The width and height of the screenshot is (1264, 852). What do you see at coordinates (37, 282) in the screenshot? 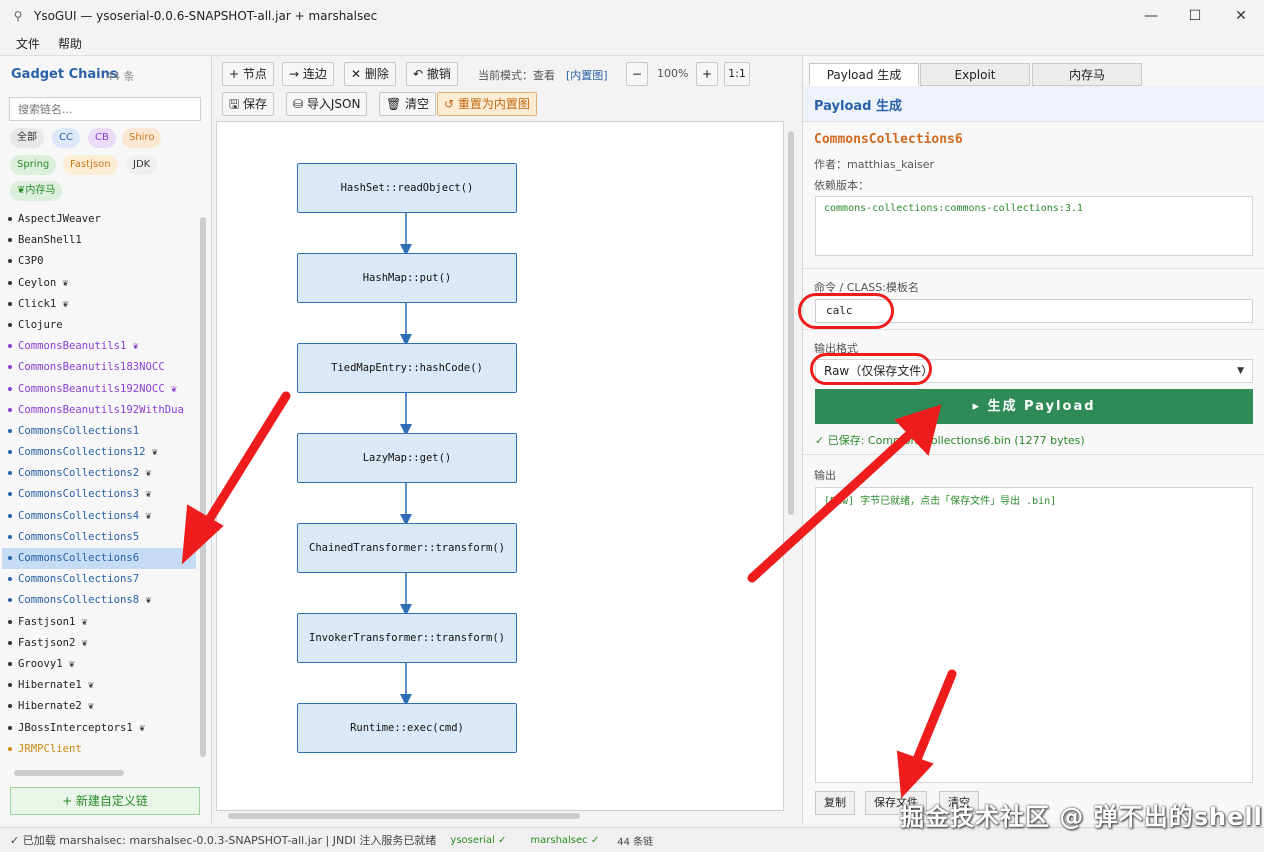
I see `chain-name: Ceylon` at bounding box center [37, 282].